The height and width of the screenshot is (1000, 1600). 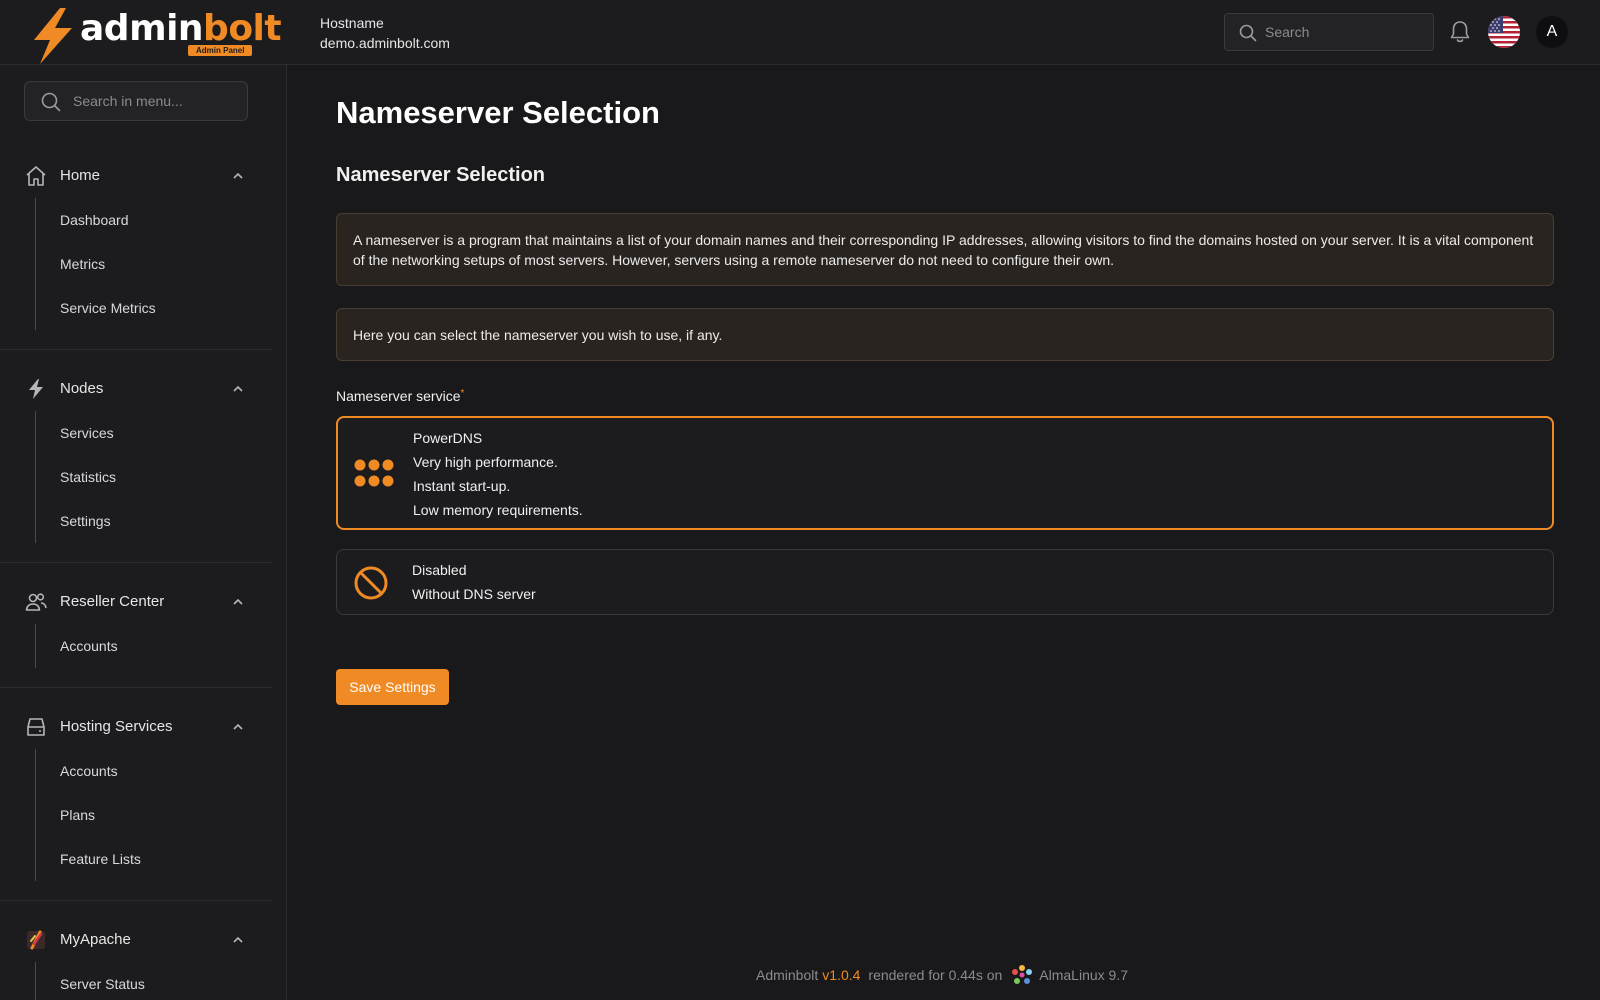 I want to click on logo-bolt-icon, so click(x=53, y=36).